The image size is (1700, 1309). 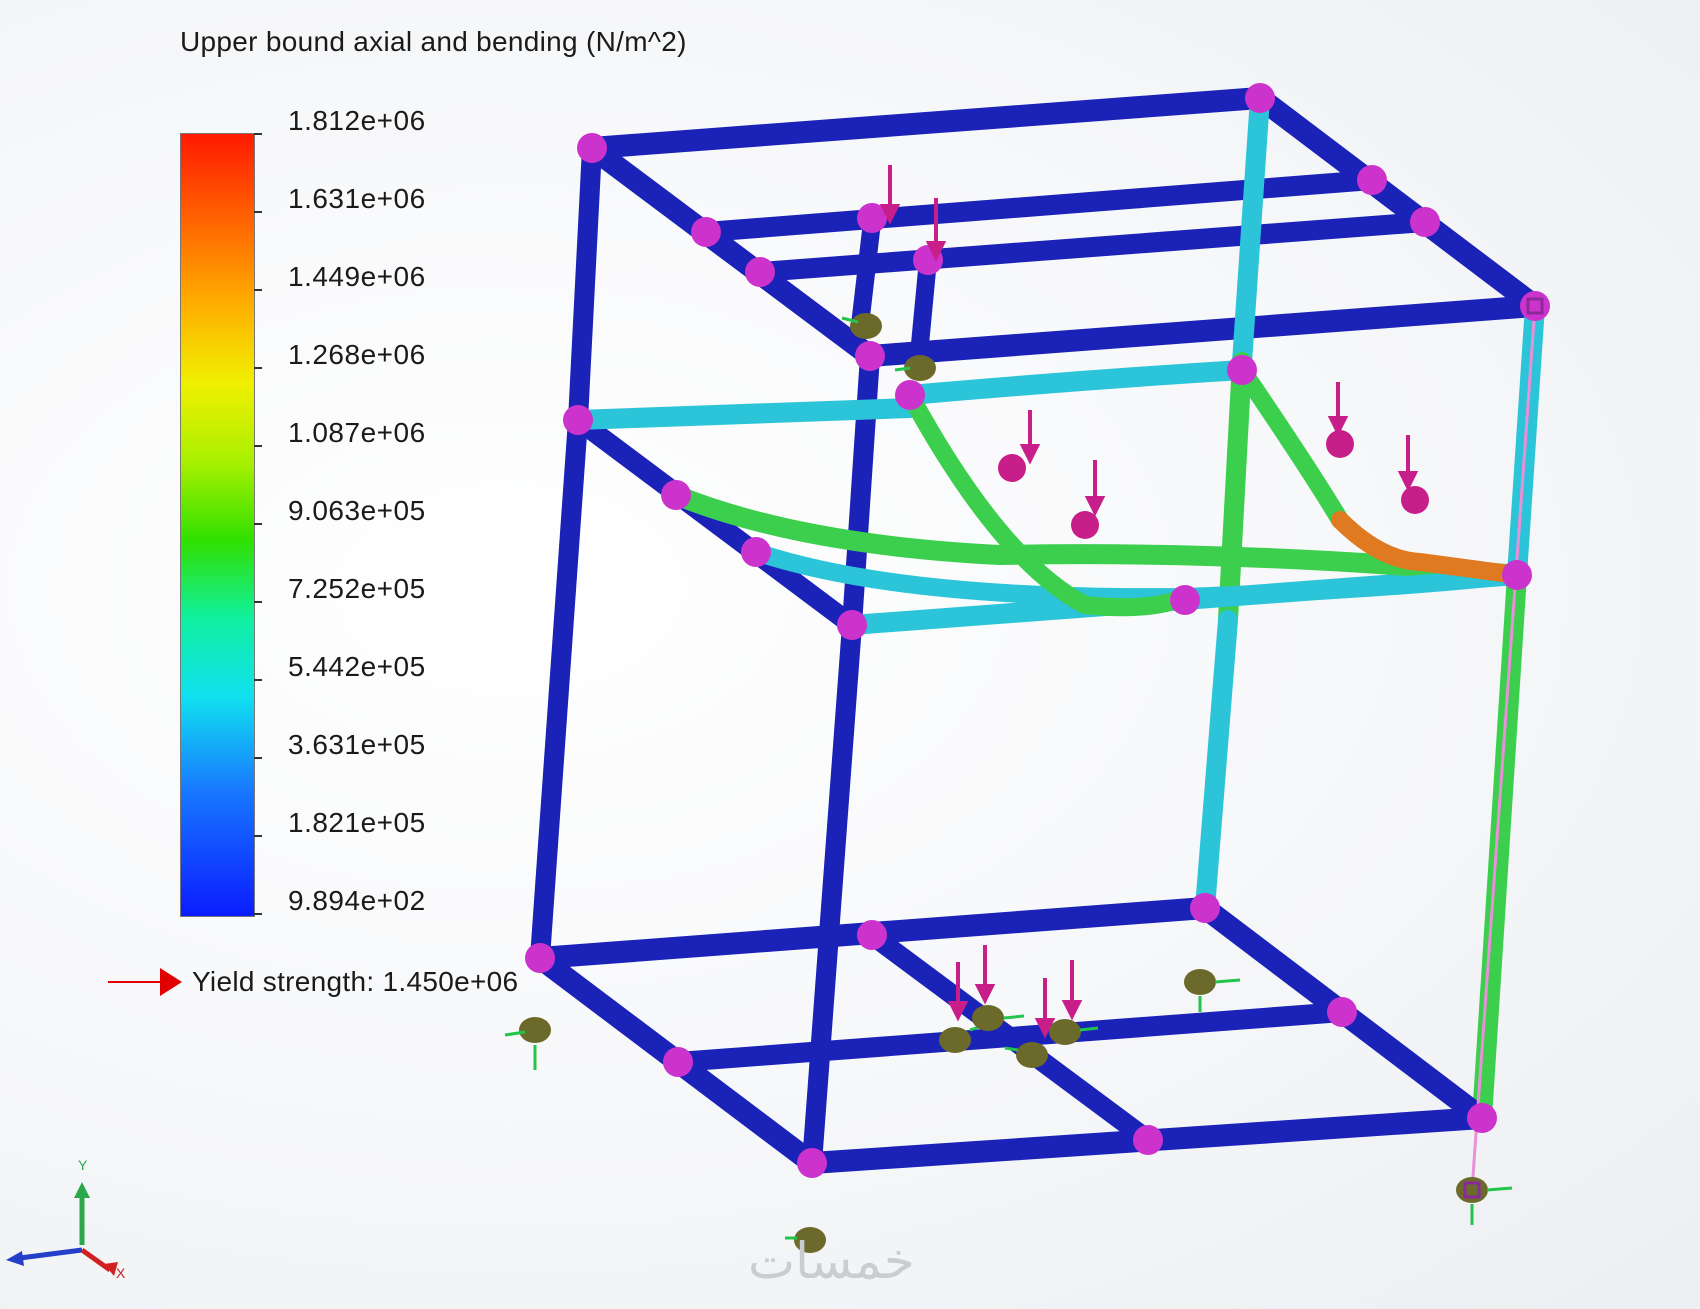 What do you see at coordinates (121, 1273) in the screenshot?
I see `triad-x-label: X` at bounding box center [121, 1273].